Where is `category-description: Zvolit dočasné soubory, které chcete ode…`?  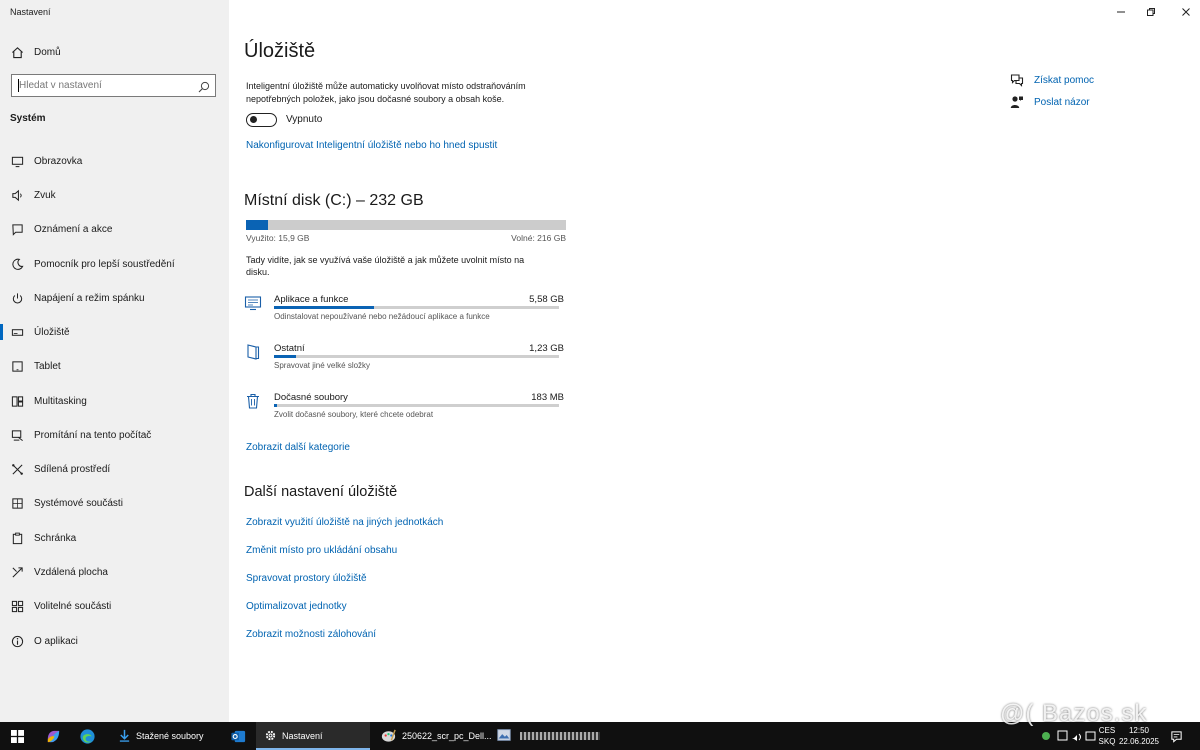
category-description: Zvolit dočasné soubory, které chcete ode… is located at coordinates (354, 414).